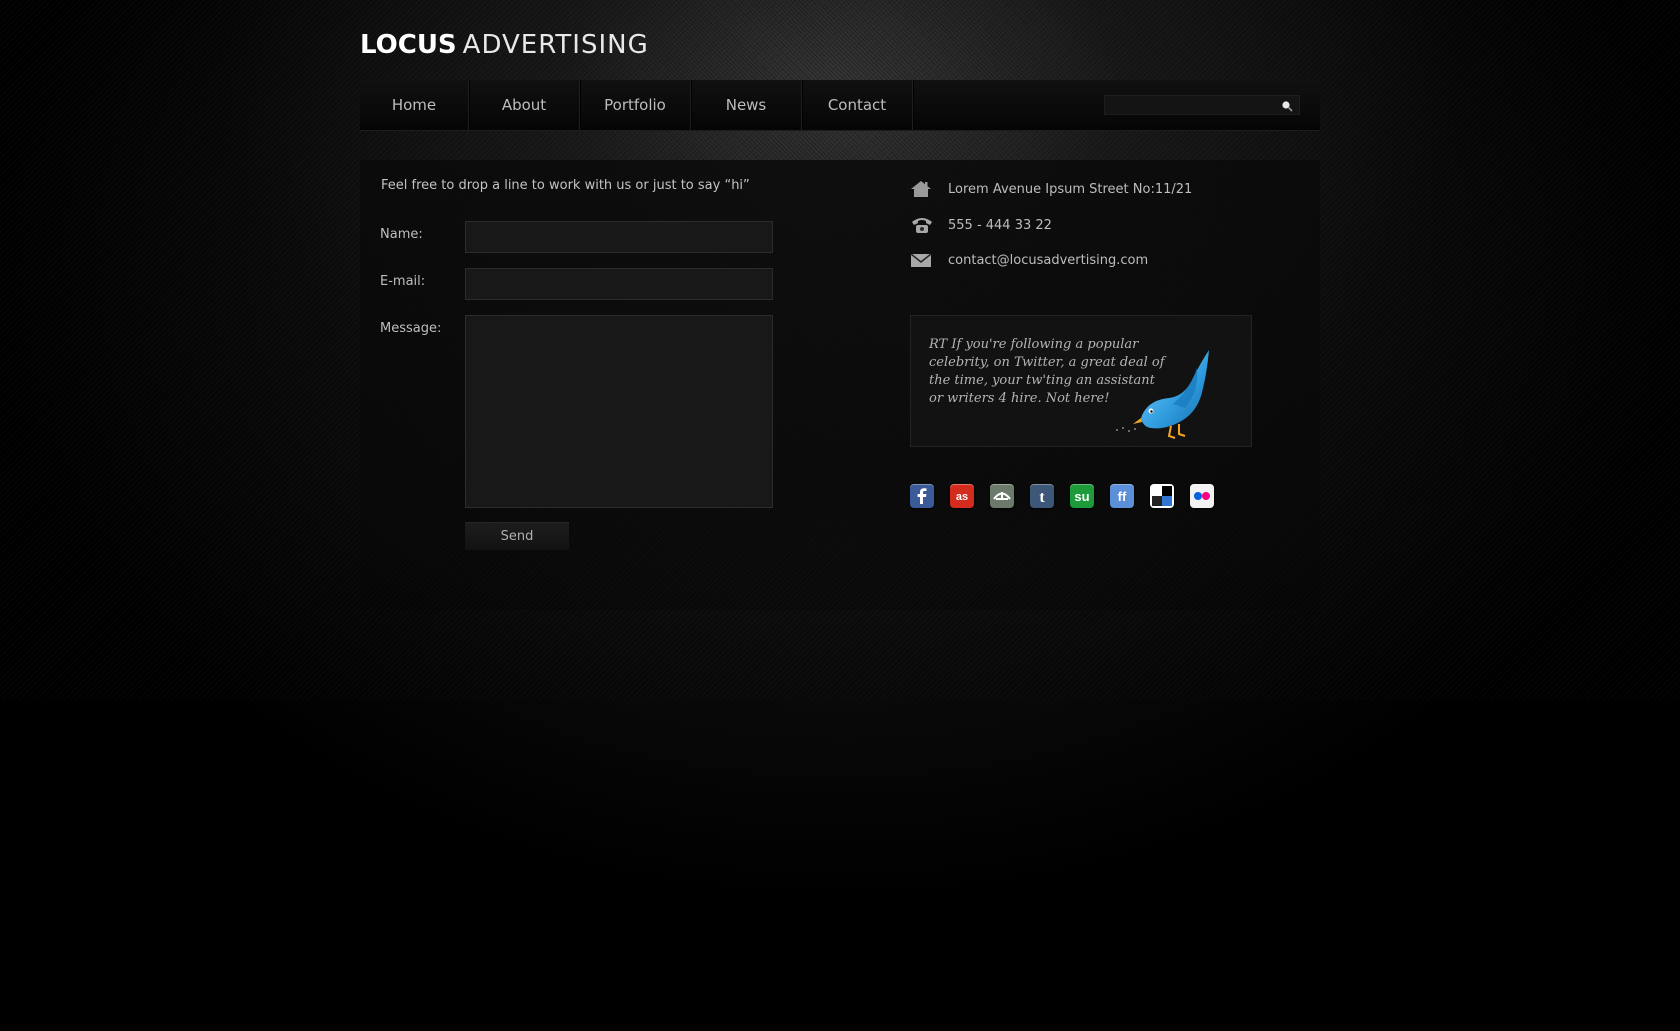 This screenshot has height=1031, width=1680. I want to click on search-input, so click(1190, 105).